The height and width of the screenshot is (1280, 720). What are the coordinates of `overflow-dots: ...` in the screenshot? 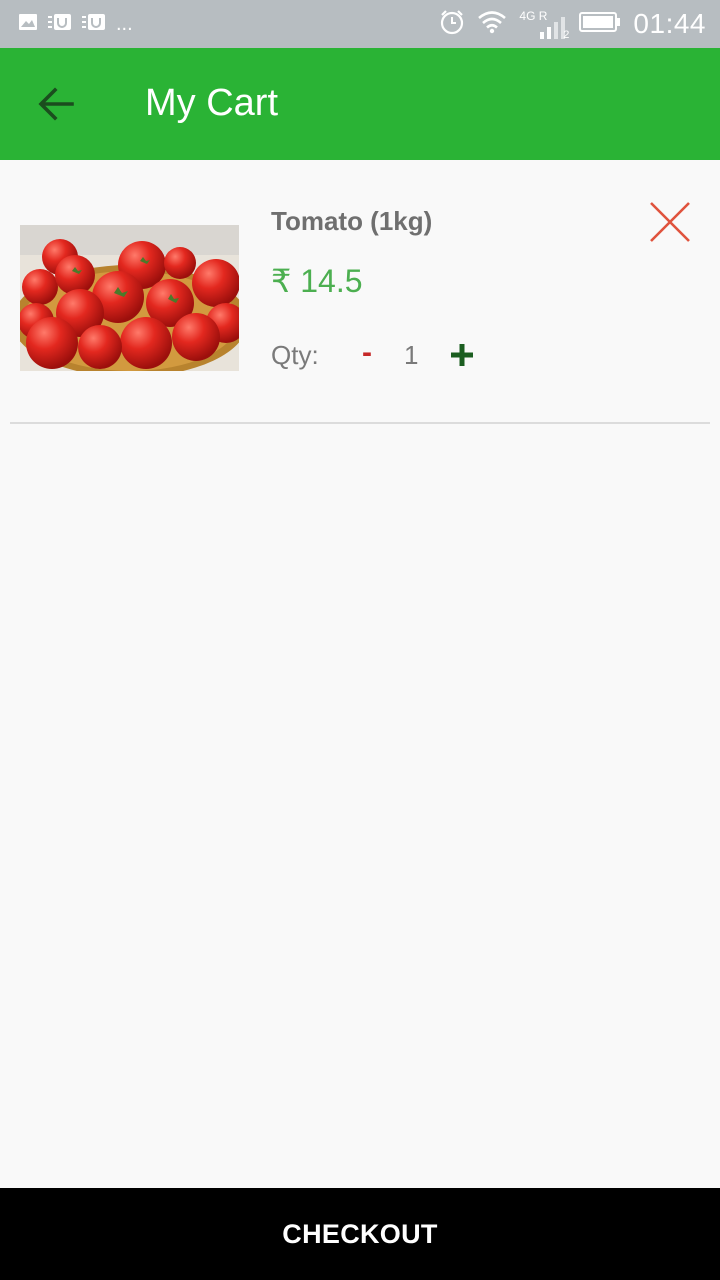 It's located at (124, 24).